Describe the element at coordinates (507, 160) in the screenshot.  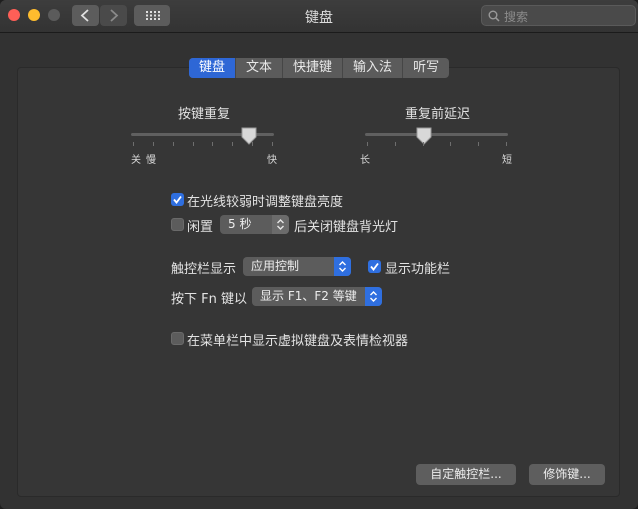
I see `delay-short-label: 短` at that location.